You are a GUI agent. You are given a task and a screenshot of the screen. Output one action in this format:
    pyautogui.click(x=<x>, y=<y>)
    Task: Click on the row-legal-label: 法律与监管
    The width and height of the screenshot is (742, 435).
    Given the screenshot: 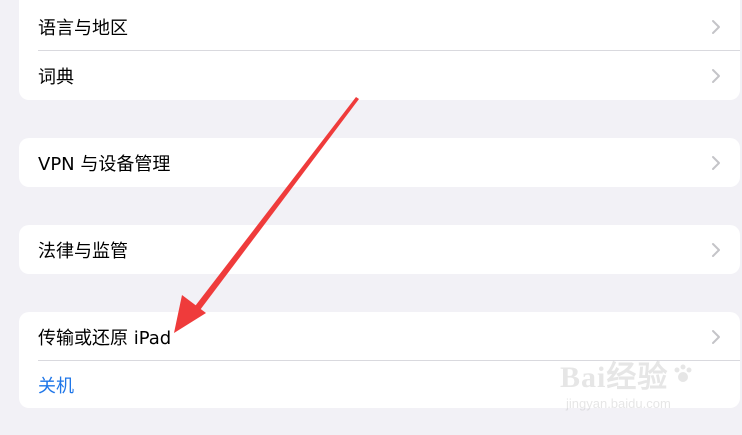 What is the action you would take?
    pyautogui.click(x=83, y=251)
    